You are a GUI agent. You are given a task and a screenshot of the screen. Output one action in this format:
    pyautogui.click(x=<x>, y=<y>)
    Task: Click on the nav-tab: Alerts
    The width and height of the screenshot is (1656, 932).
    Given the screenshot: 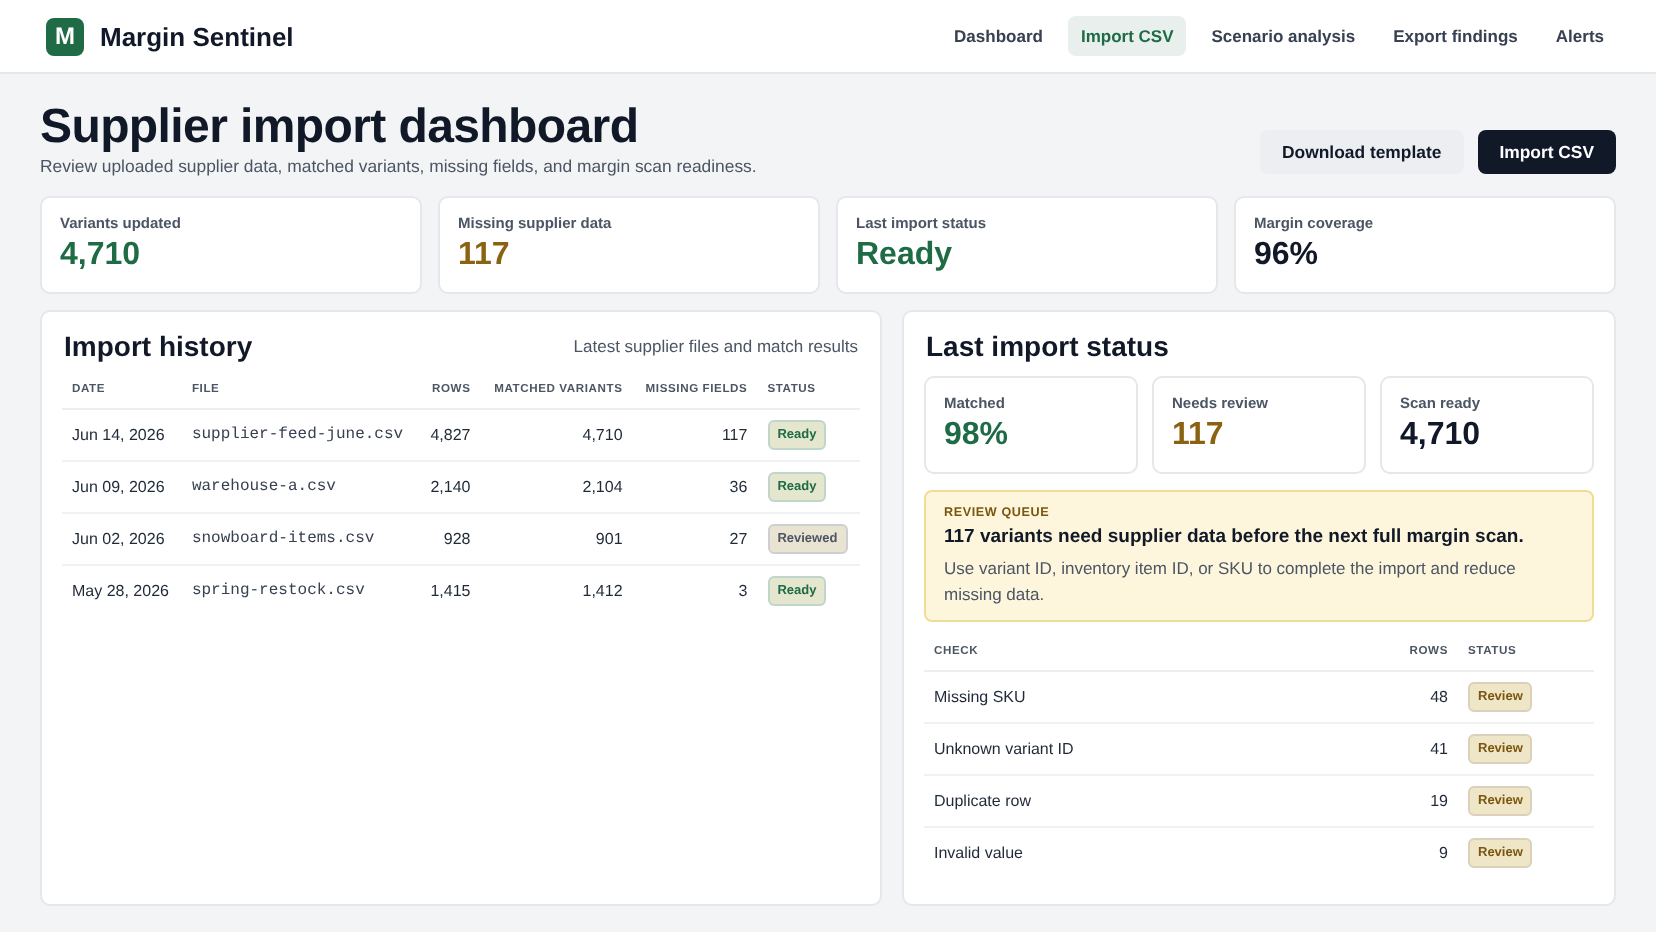 What is the action you would take?
    pyautogui.click(x=1579, y=36)
    